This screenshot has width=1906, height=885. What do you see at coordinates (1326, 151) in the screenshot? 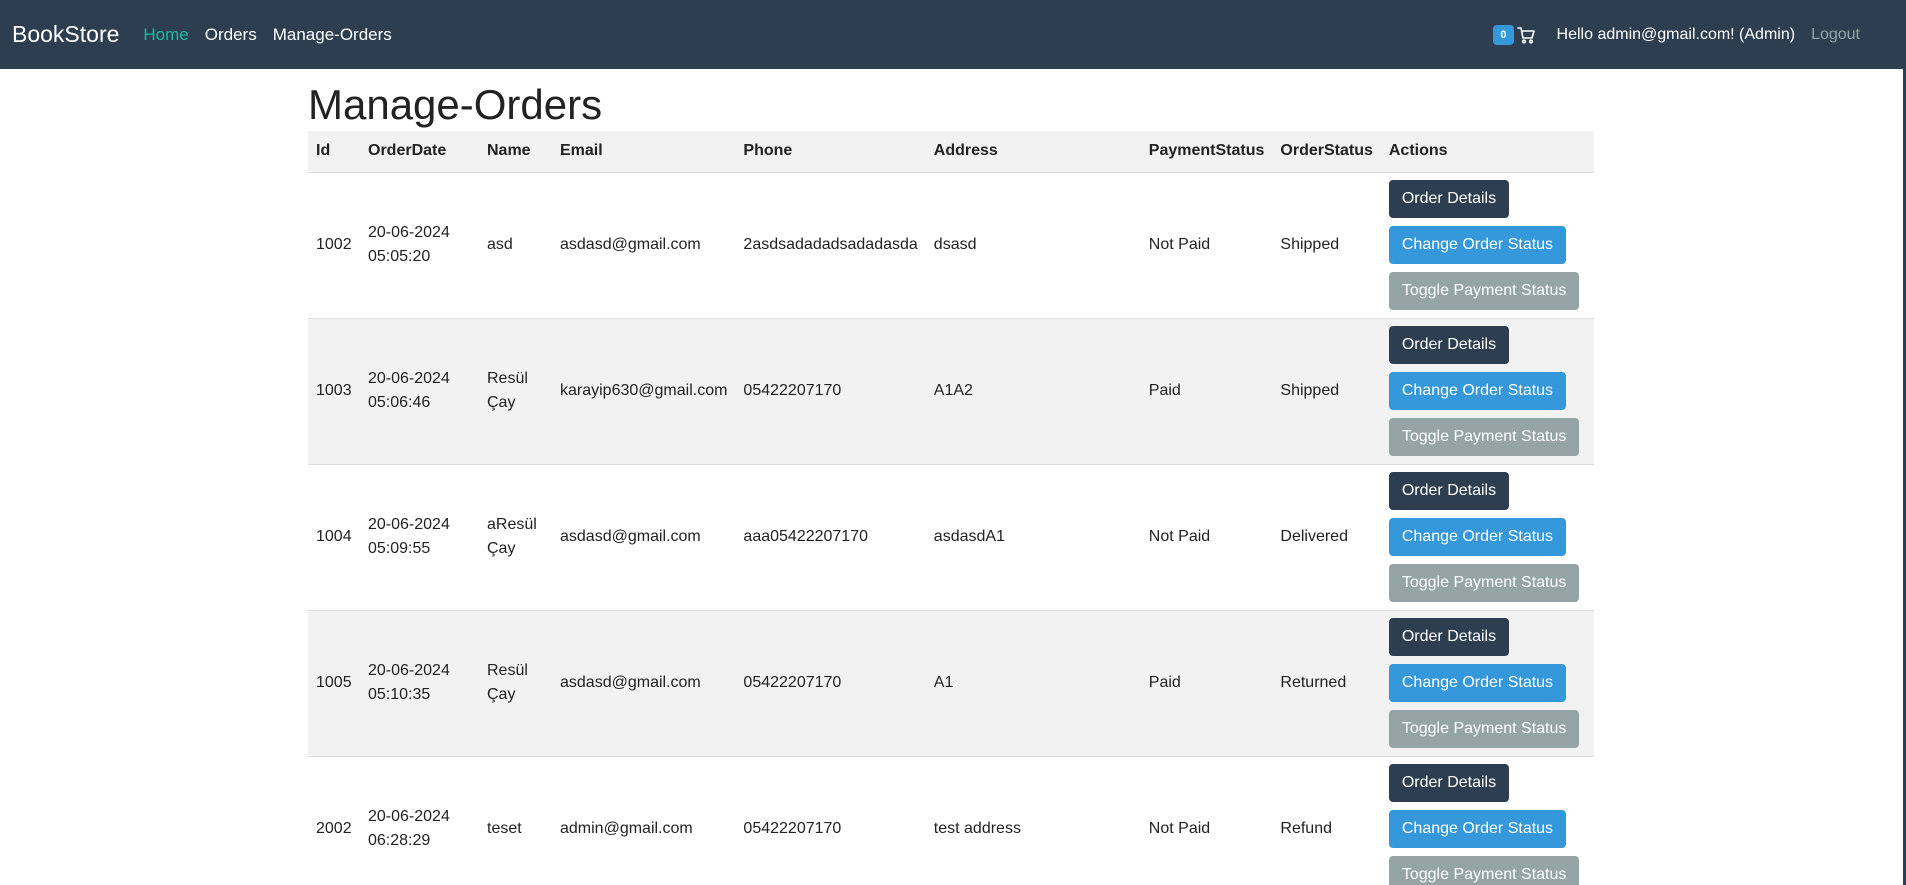
I see `column-header-order-status: OrderStatus` at bounding box center [1326, 151].